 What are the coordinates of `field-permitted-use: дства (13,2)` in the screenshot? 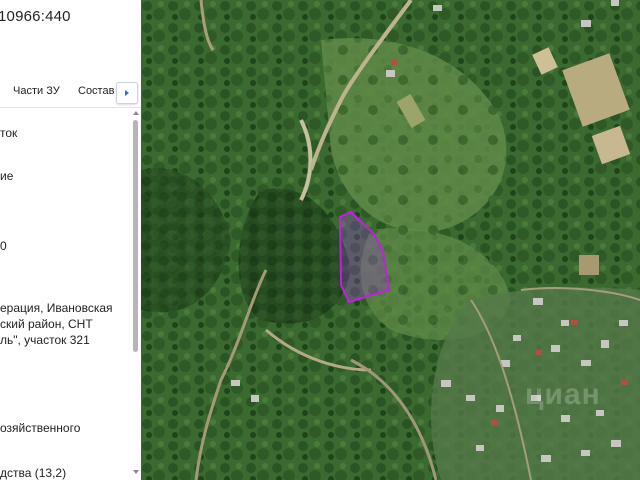 It's located at (33, 473).